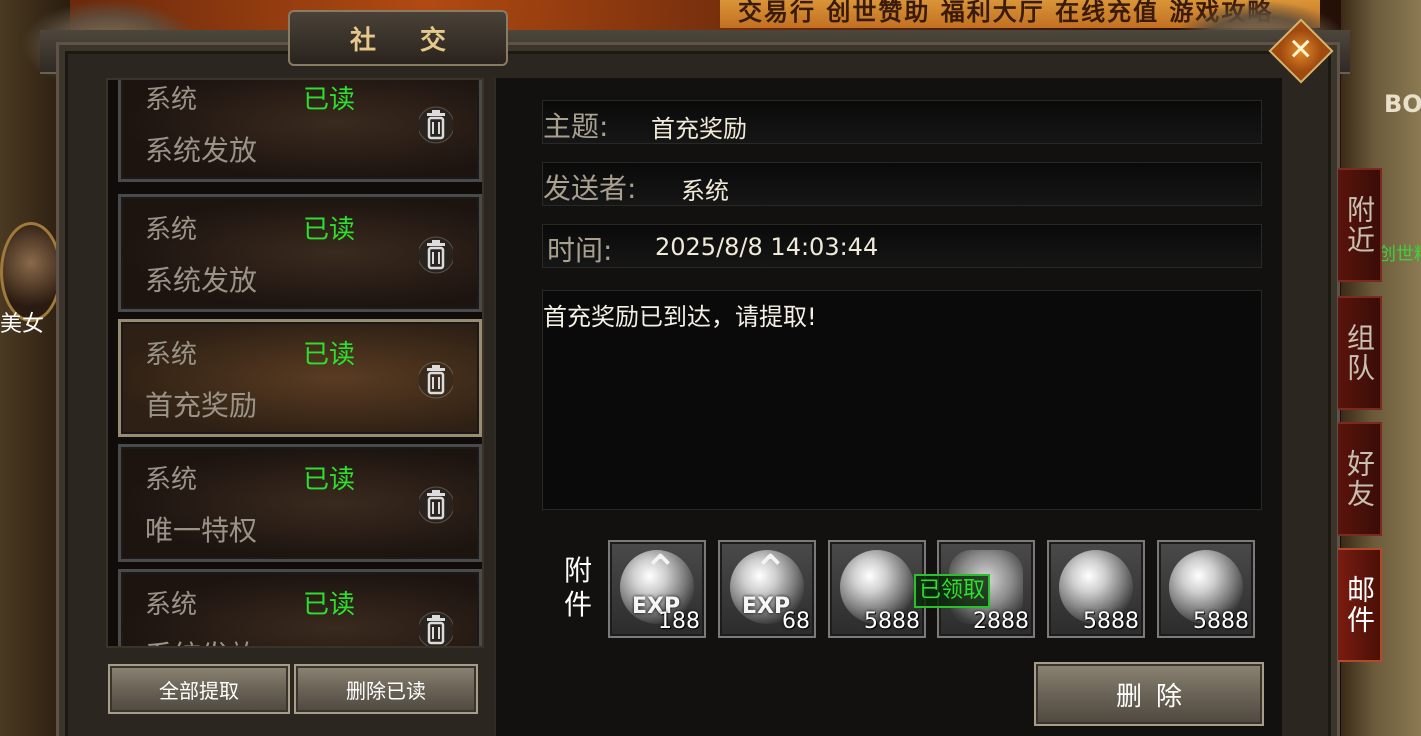 The height and width of the screenshot is (736, 1421). What do you see at coordinates (952, 591) in the screenshot?
I see `claimed-badge: 已领取` at bounding box center [952, 591].